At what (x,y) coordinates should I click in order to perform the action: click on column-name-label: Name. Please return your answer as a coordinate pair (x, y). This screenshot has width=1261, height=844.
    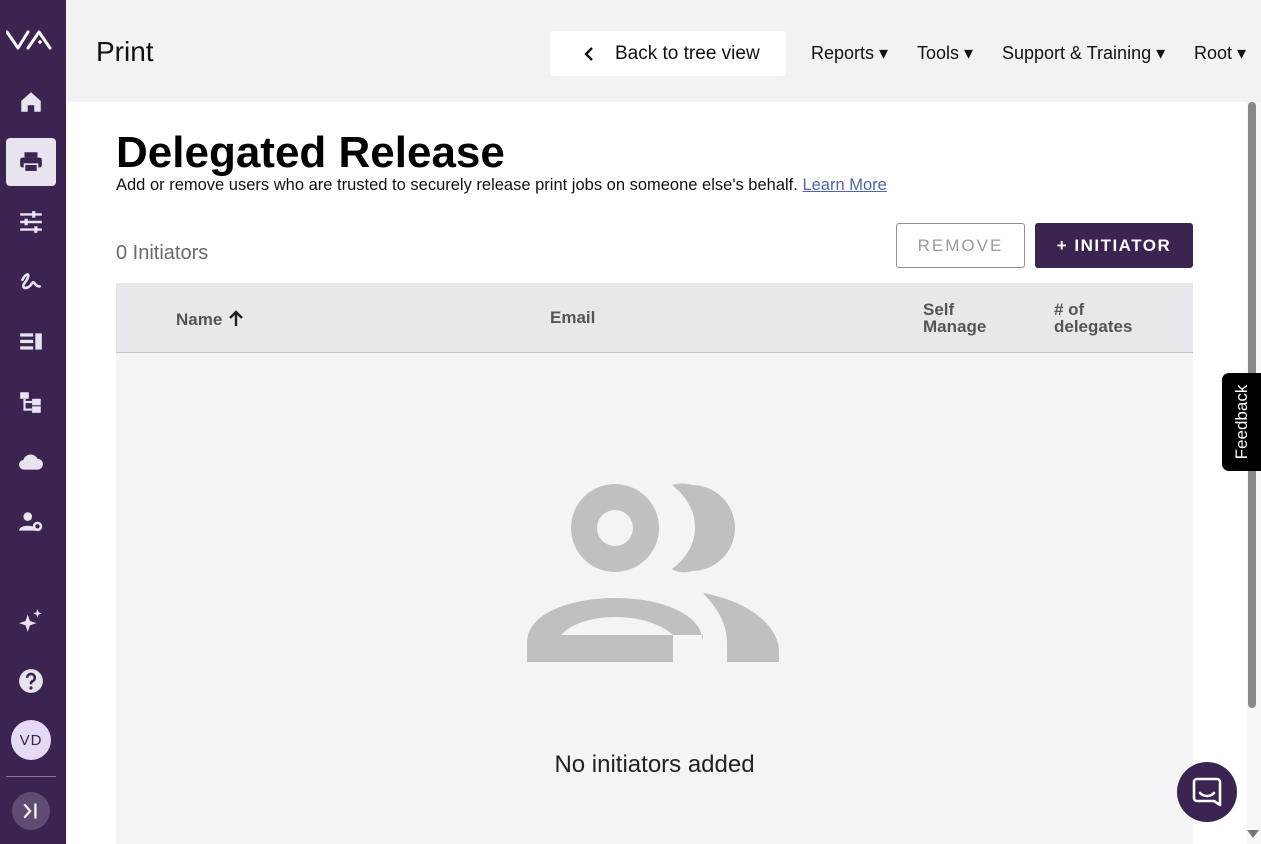
    Looking at the image, I should click on (199, 319).